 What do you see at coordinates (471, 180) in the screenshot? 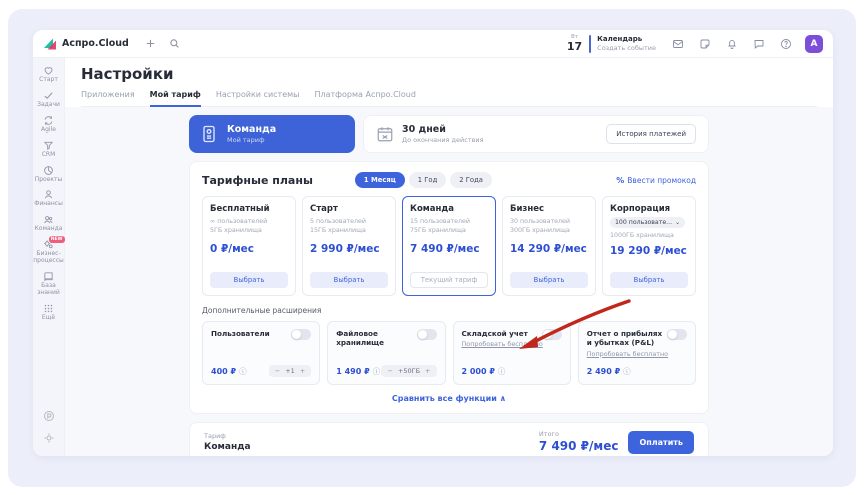
I see `period-2years: 2 Года` at bounding box center [471, 180].